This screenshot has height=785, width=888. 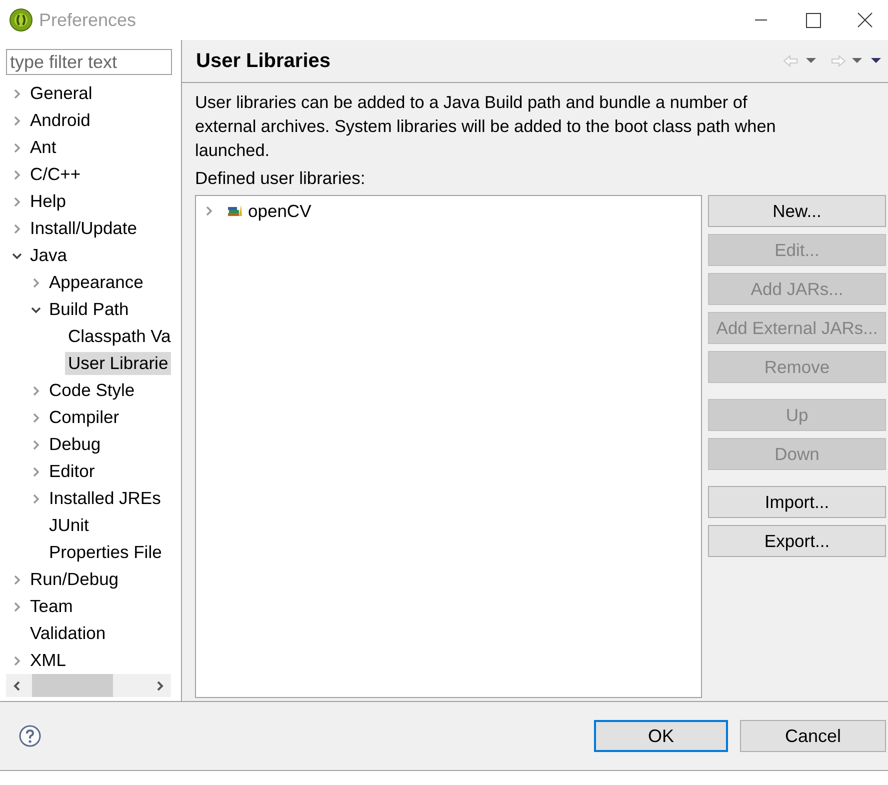 I want to click on tree-item: Java, so click(x=48, y=256).